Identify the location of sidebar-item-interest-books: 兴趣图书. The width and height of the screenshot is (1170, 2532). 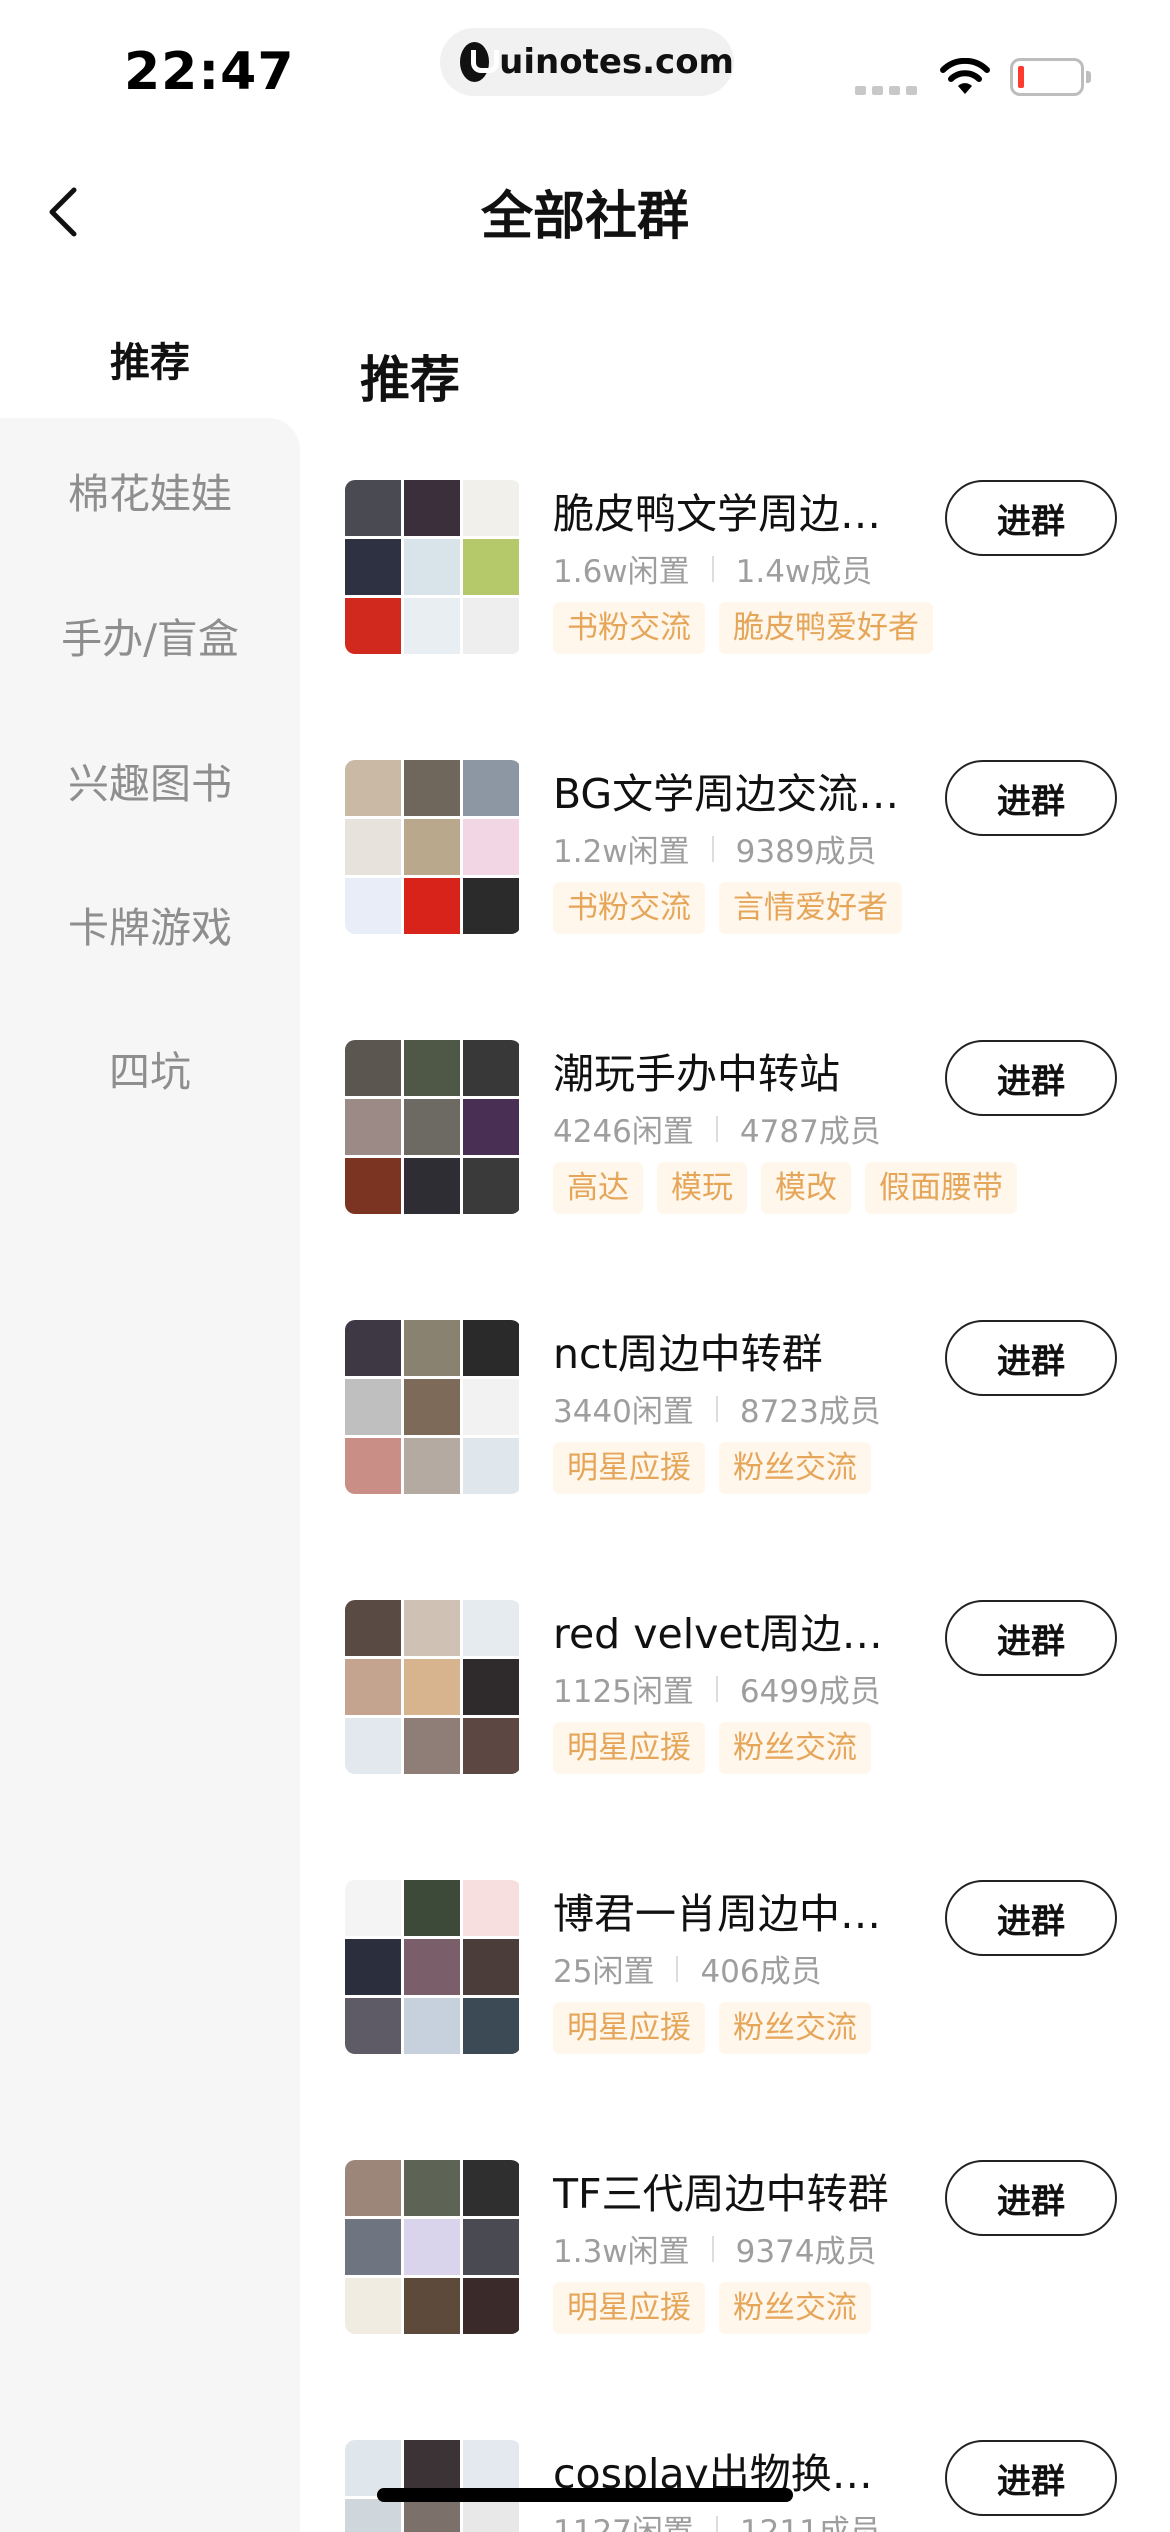
(150, 780).